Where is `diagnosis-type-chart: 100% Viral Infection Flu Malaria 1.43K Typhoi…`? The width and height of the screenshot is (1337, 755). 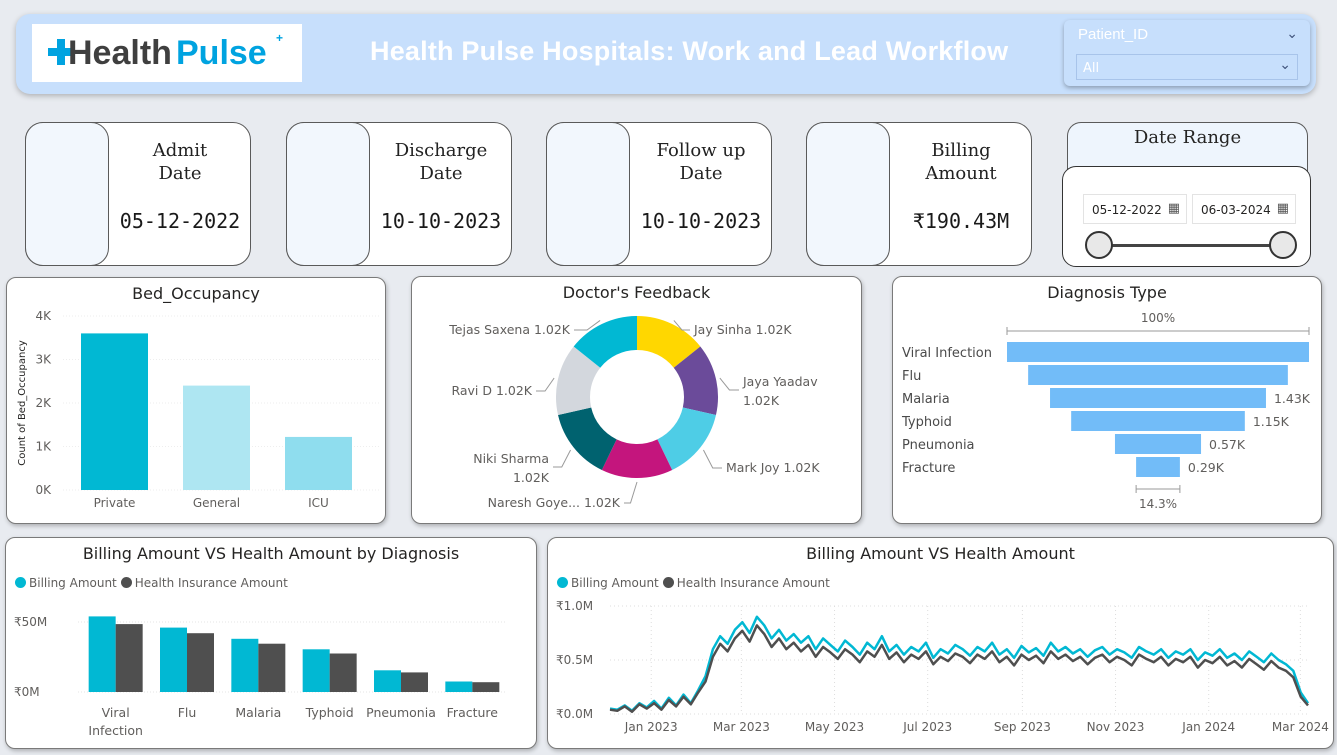
diagnosis-type-chart: 100% Viral Infection Flu Malaria 1.43K Typhoi… is located at coordinates (1106, 411).